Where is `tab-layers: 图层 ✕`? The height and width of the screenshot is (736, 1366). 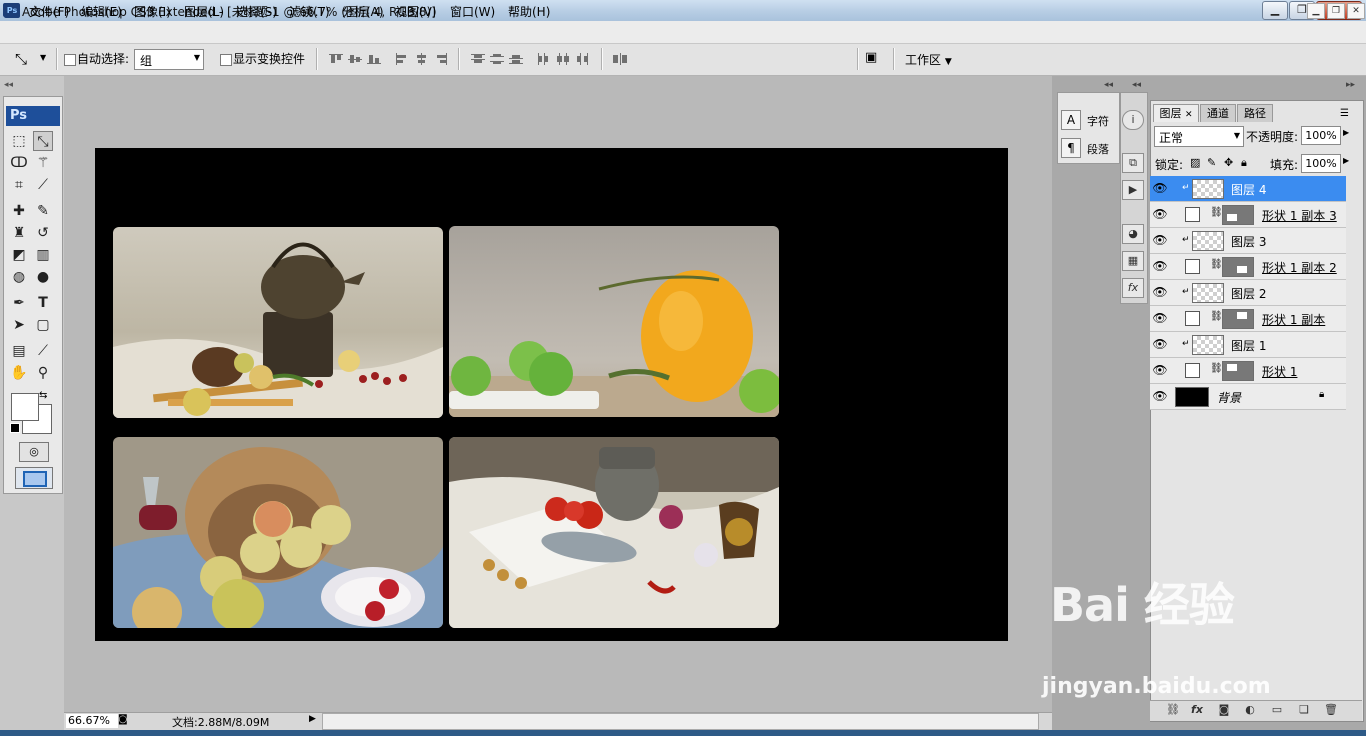
tab-layers: 图层 ✕ is located at coordinates (1176, 113).